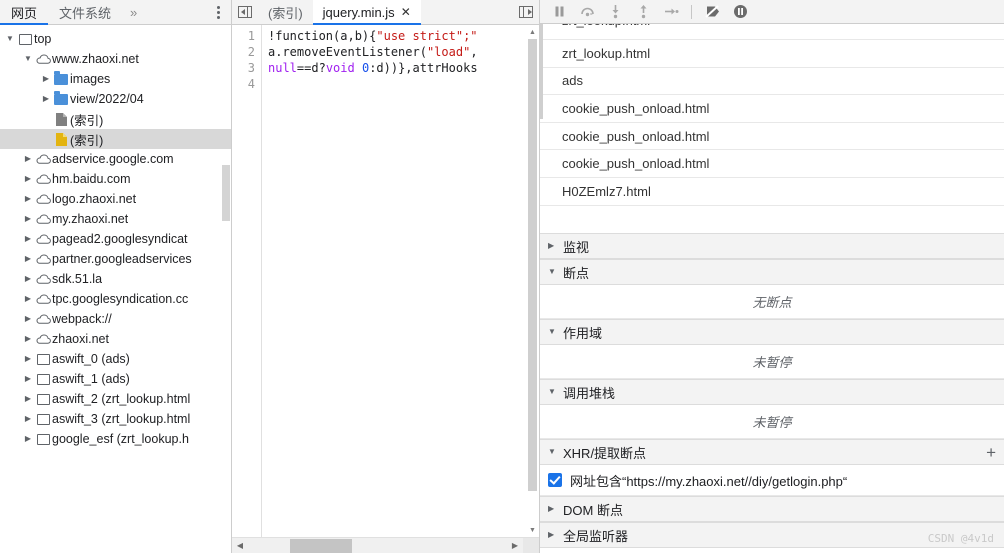 Image resolution: width=1004 pixels, height=553 pixels. Describe the element at coordinates (772, 192) in the screenshot. I see `call-frame-row: H0ZEmlz7.html` at that location.